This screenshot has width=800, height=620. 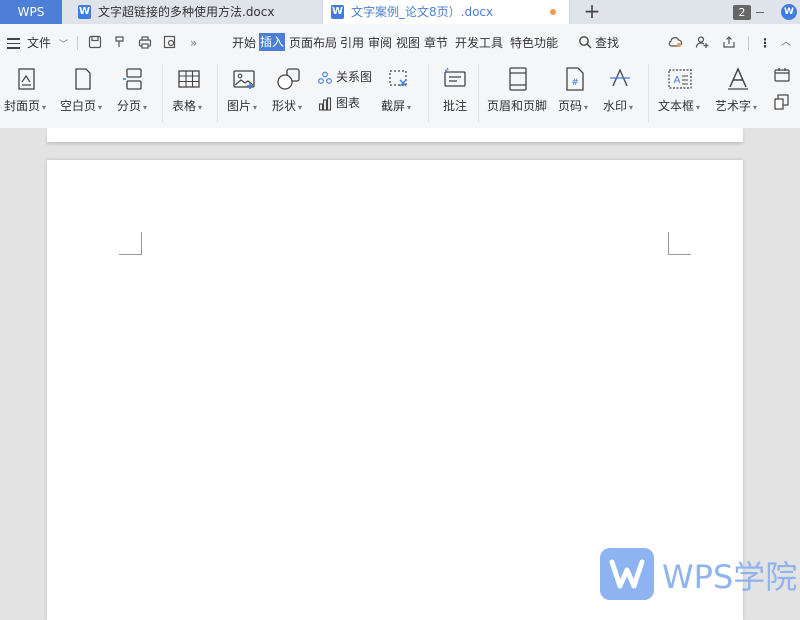 What do you see at coordinates (607, 42) in the screenshot?
I see `search-label: 查找` at bounding box center [607, 42].